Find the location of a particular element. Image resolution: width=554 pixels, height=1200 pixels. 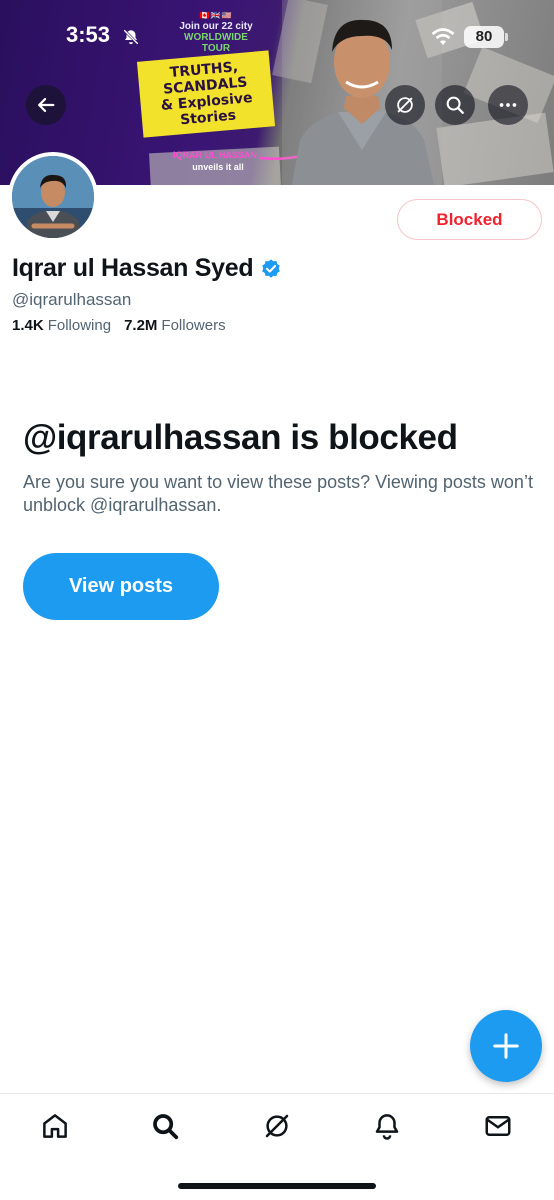

more-button is located at coordinates (508, 105).